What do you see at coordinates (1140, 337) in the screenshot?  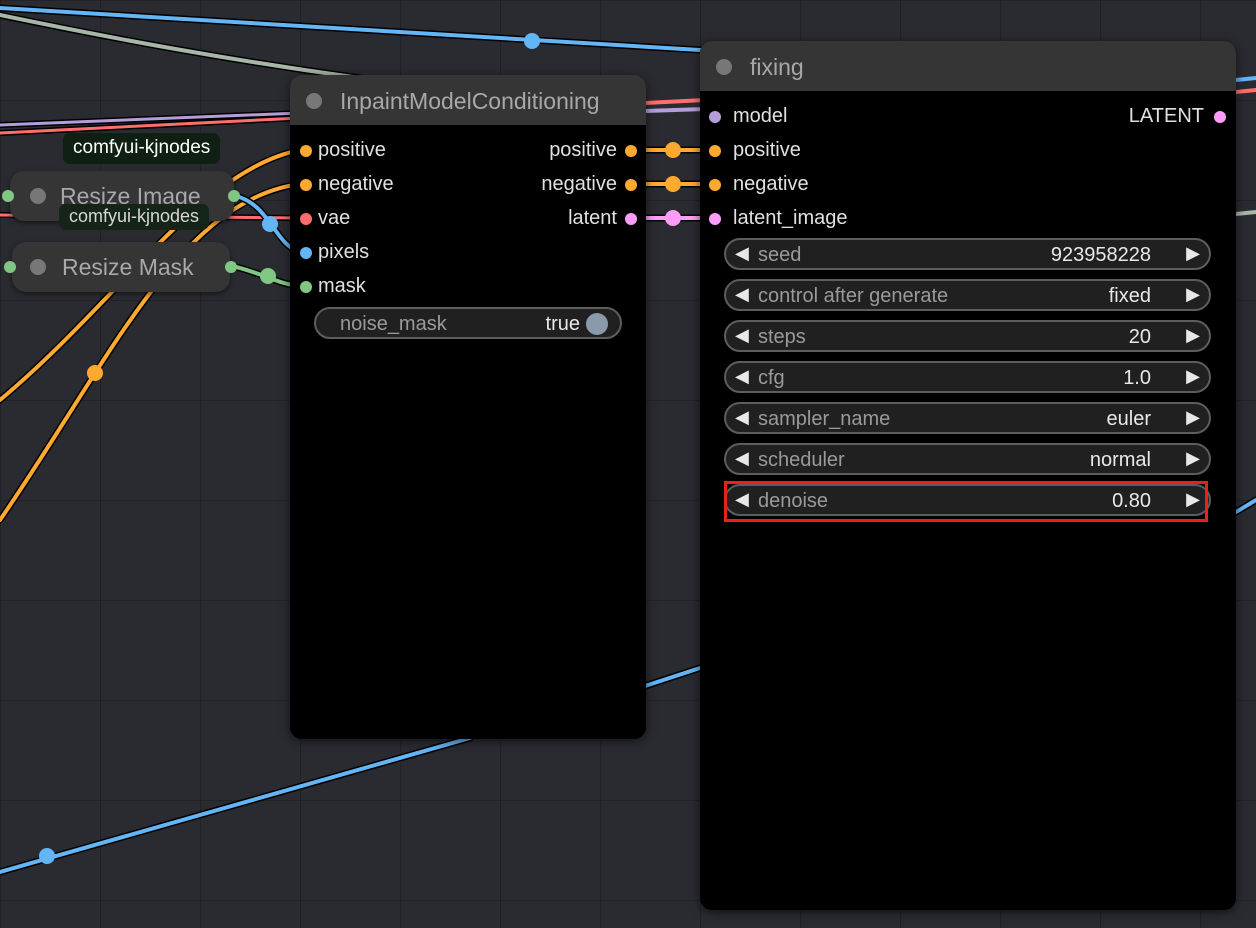 I see `widget-value: 20` at bounding box center [1140, 337].